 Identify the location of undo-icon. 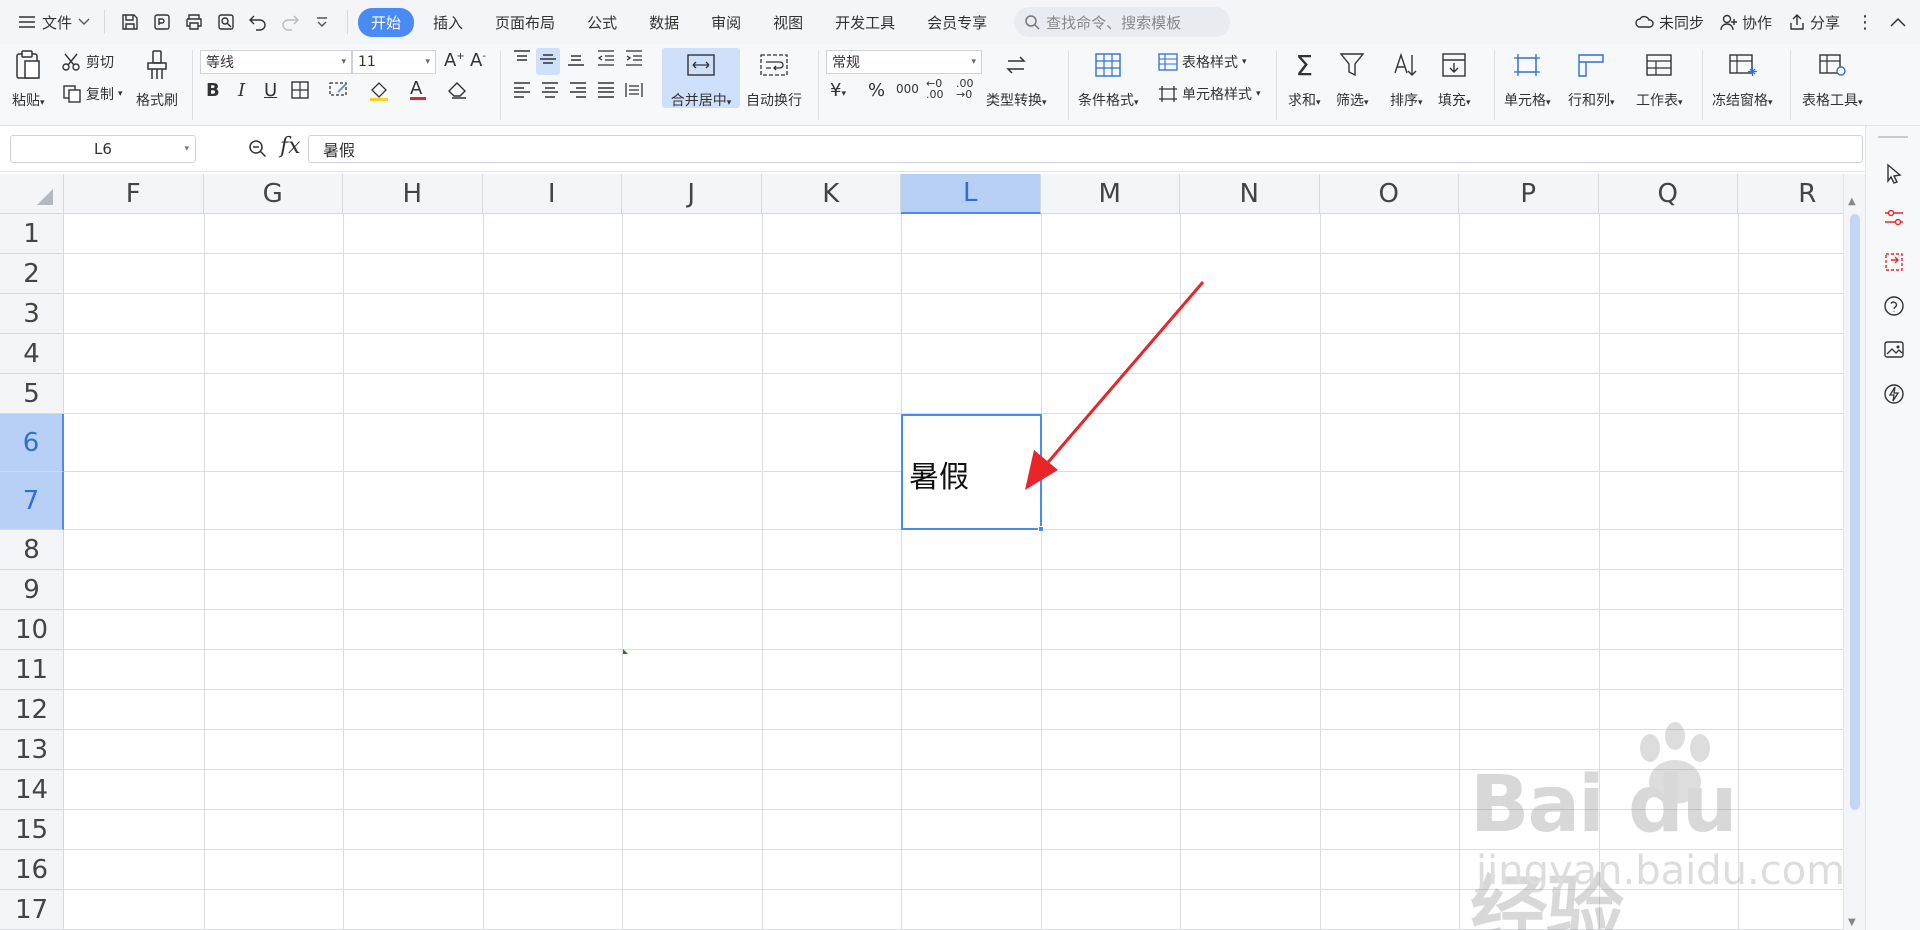
(258, 22).